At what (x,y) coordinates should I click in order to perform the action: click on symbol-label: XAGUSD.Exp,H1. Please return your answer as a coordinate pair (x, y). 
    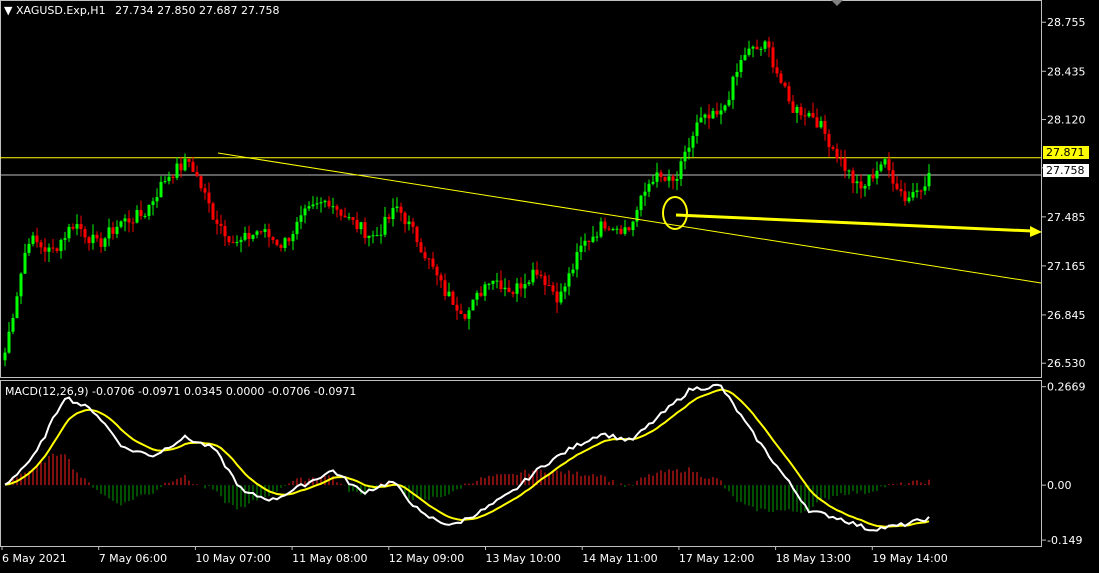
    Looking at the image, I should click on (60, 10).